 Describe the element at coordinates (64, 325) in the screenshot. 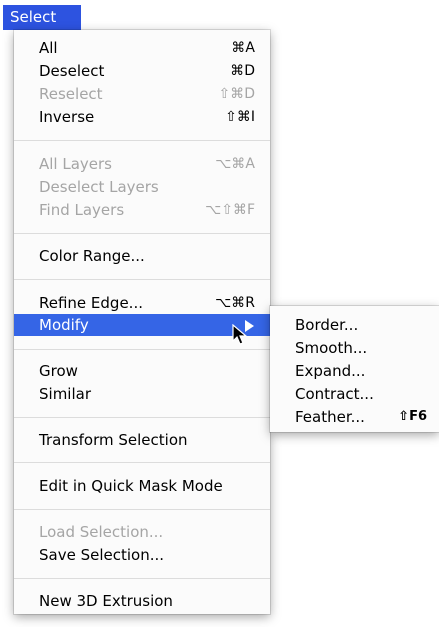

I see `menu-item-label: Modify` at that location.